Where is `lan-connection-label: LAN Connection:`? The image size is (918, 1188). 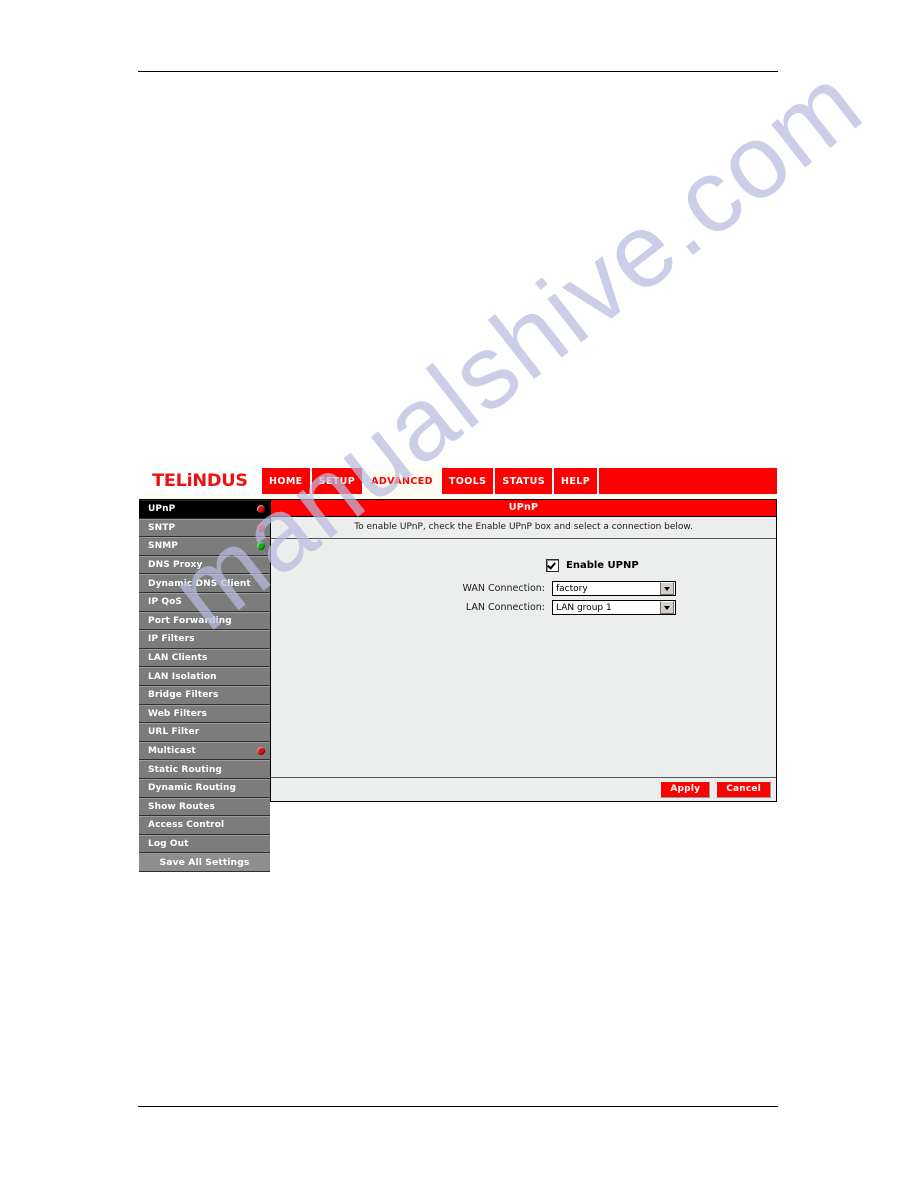
lan-connection-label: LAN Connection: is located at coordinates (505, 607).